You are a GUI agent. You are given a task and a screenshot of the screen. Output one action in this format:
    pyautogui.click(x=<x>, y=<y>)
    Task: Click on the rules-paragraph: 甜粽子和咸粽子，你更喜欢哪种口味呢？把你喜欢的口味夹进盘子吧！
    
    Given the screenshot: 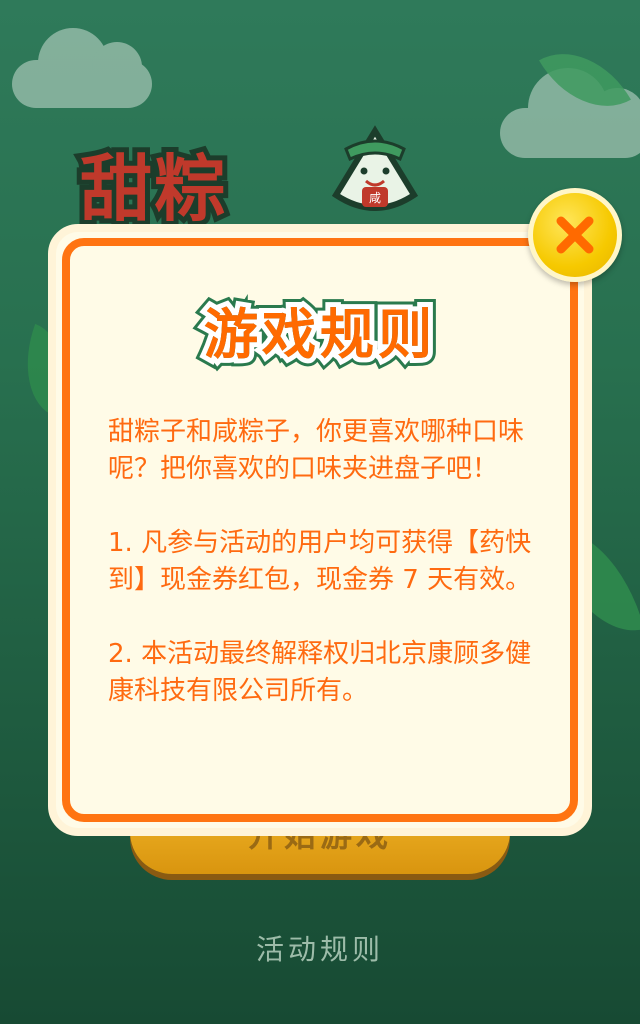 What is the action you would take?
    pyautogui.click(x=316, y=450)
    